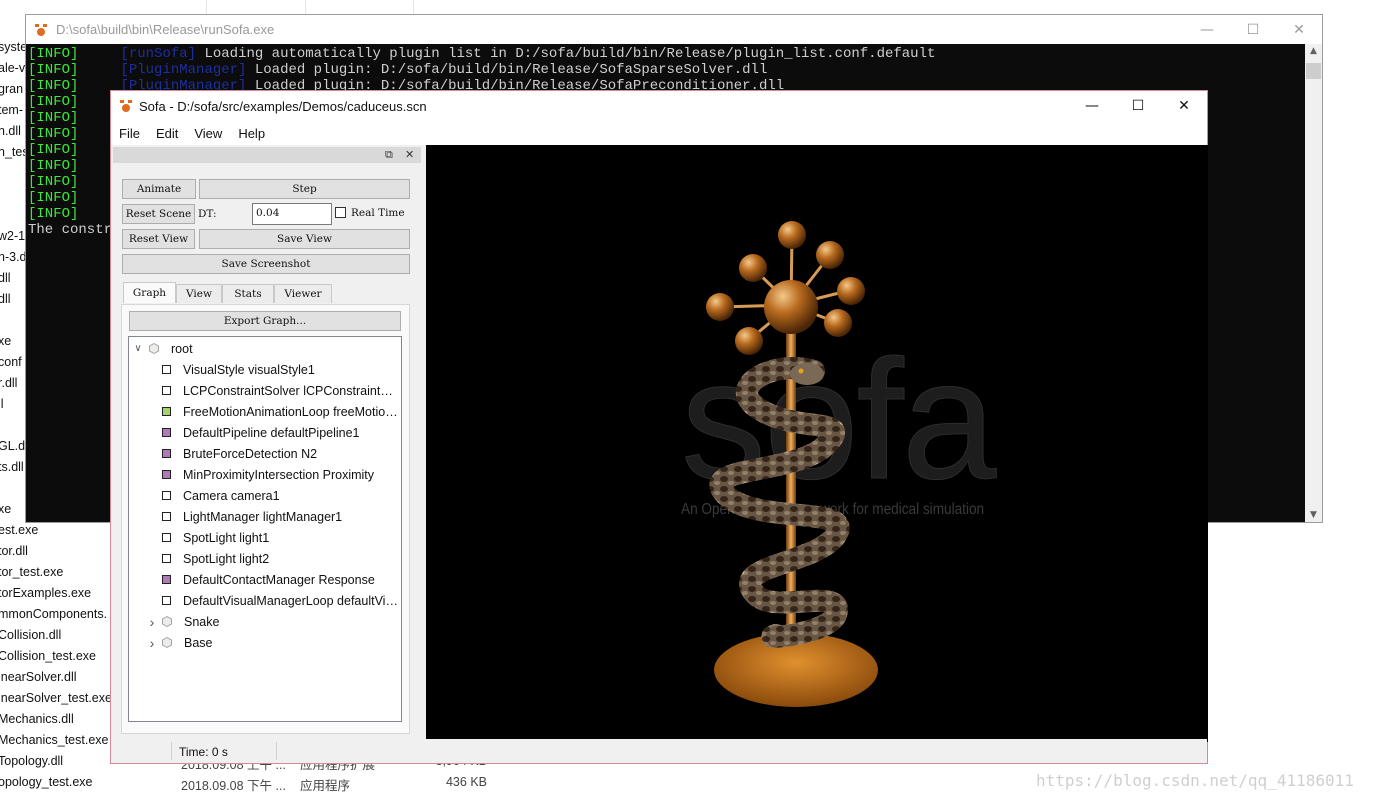 The width and height of the screenshot is (1378, 801). Describe the element at coordinates (279, 474) in the screenshot. I see `tree-item-label: MinProximityIntersection Proximity` at that location.